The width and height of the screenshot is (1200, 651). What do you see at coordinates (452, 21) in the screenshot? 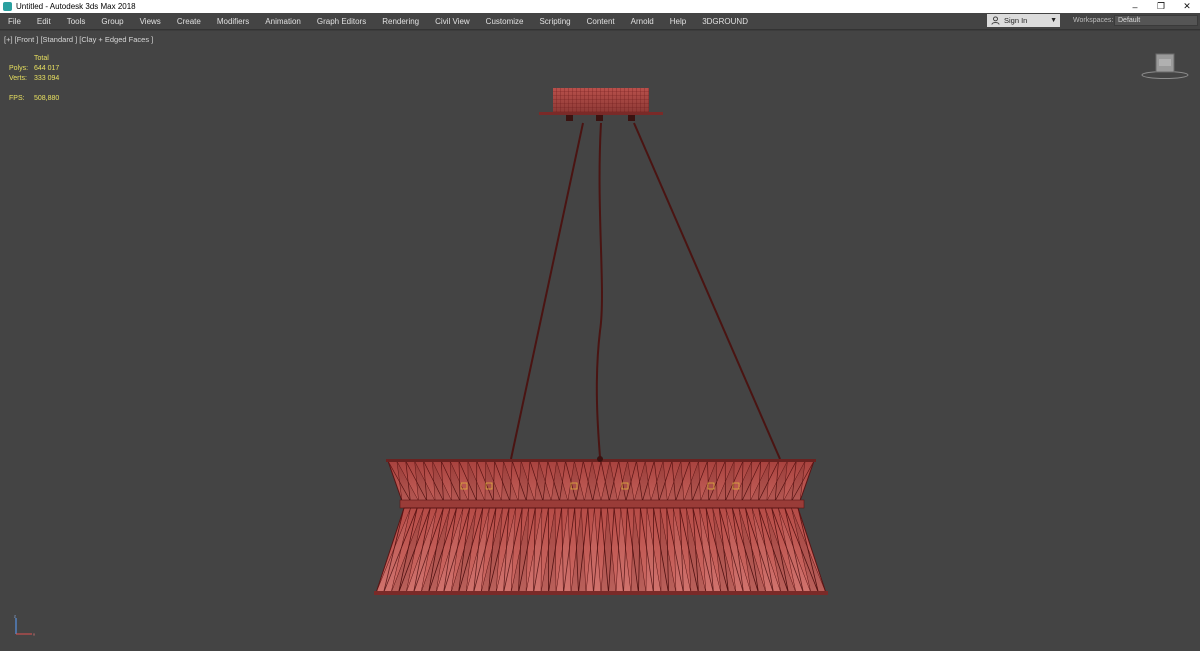
I see `menu-civil-view: Civil View` at bounding box center [452, 21].